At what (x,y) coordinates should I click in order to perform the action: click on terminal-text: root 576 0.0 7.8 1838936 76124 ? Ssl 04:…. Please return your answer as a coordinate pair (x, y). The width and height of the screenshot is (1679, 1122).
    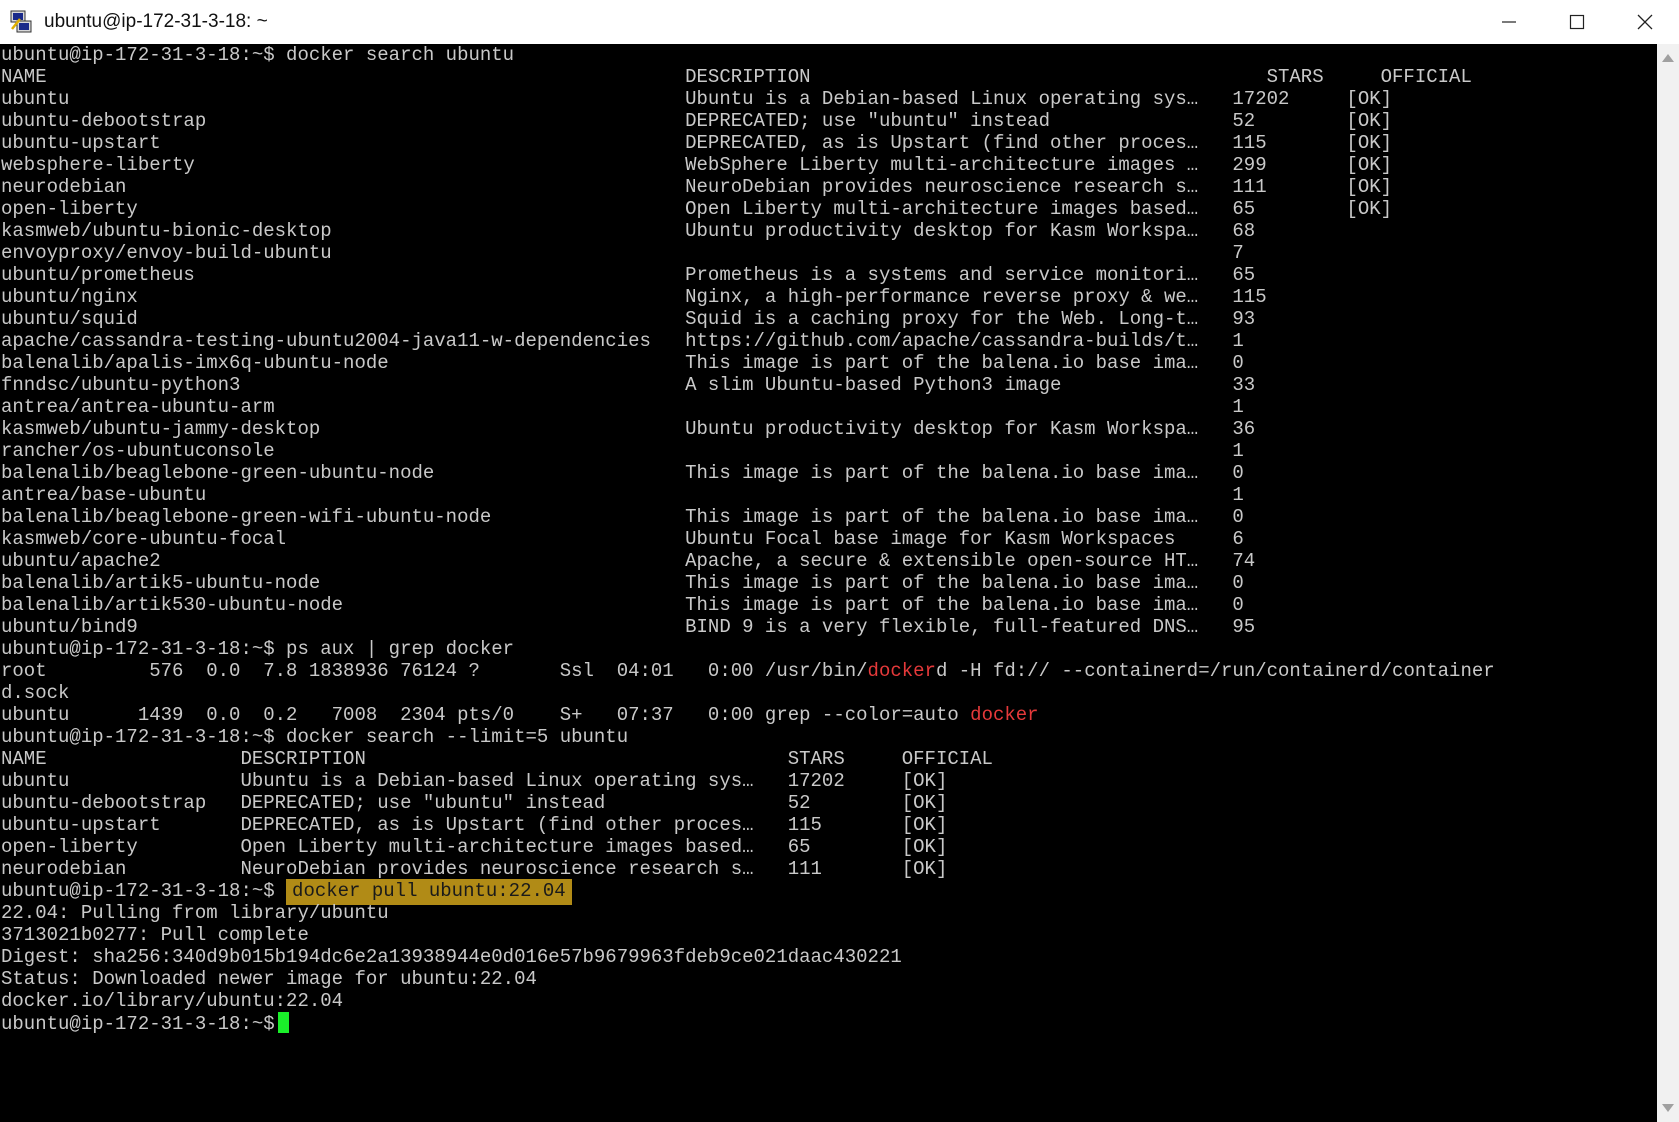
    Looking at the image, I should click on (434, 671).